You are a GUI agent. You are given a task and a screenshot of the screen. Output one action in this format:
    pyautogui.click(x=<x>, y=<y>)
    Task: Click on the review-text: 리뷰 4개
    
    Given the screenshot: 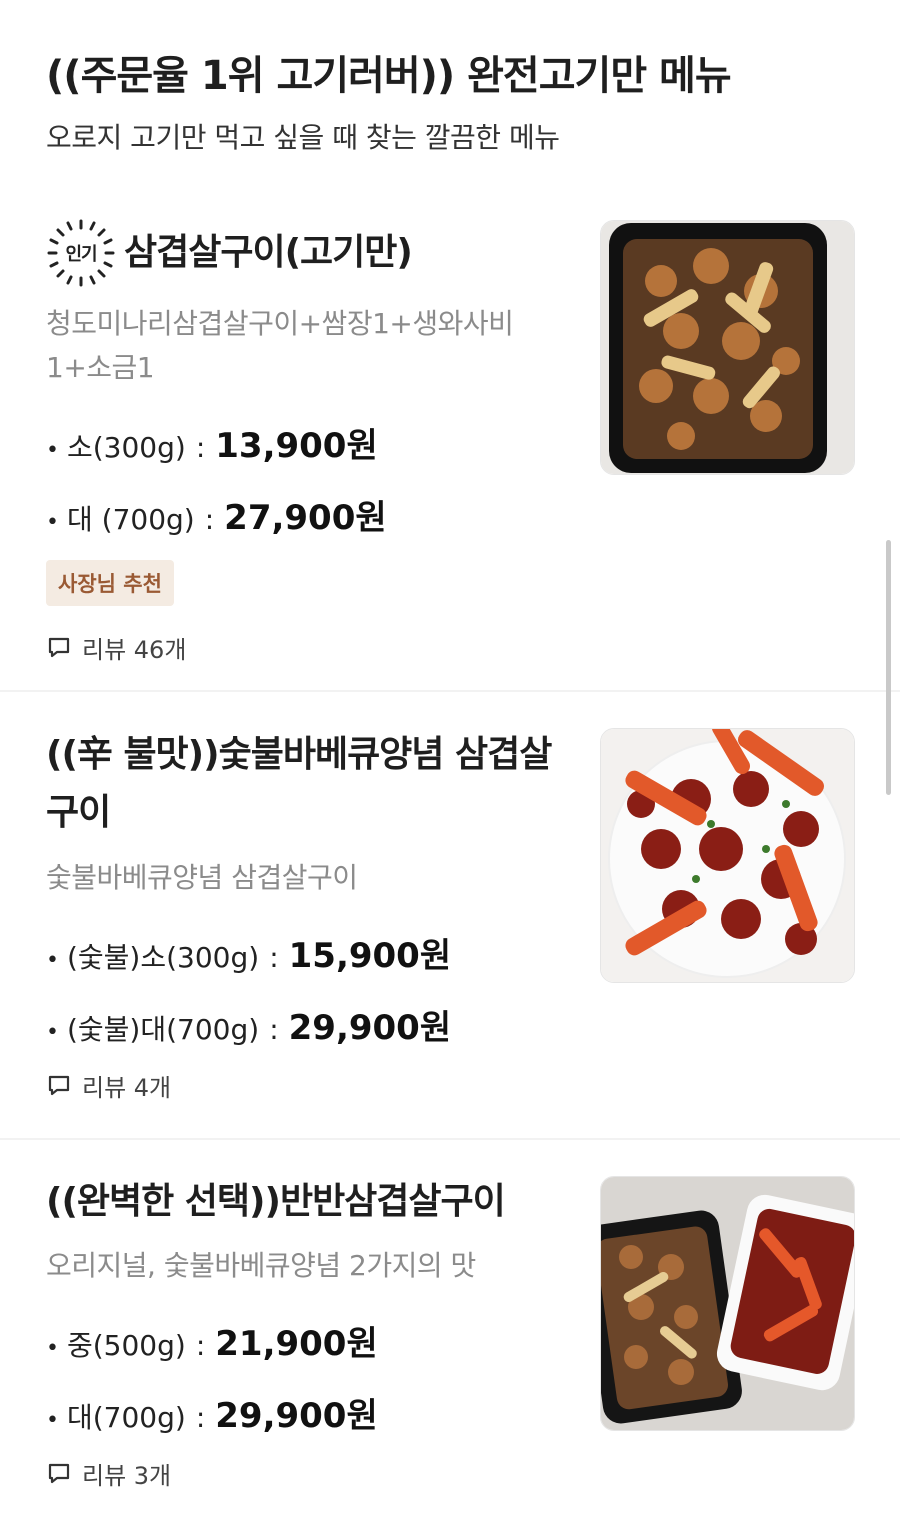 What is the action you would take?
    pyautogui.click(x=127, y=1088)
    